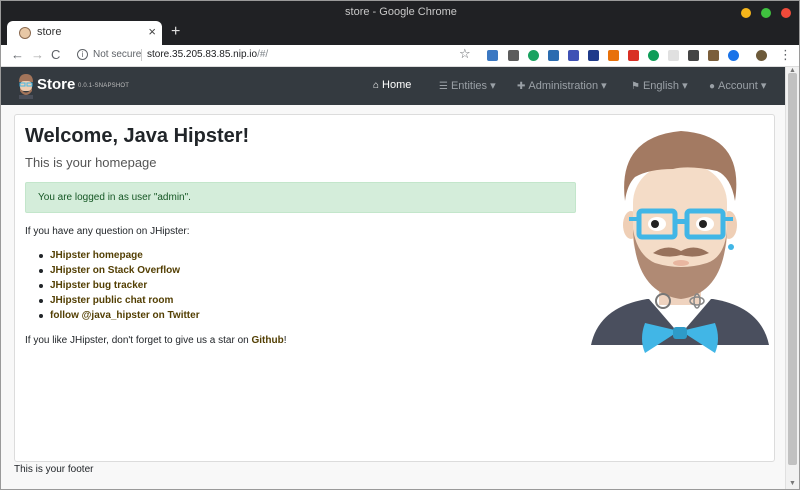  I want to click on link-jhipster-homepage: JHipster homepage, so click(96, 255).